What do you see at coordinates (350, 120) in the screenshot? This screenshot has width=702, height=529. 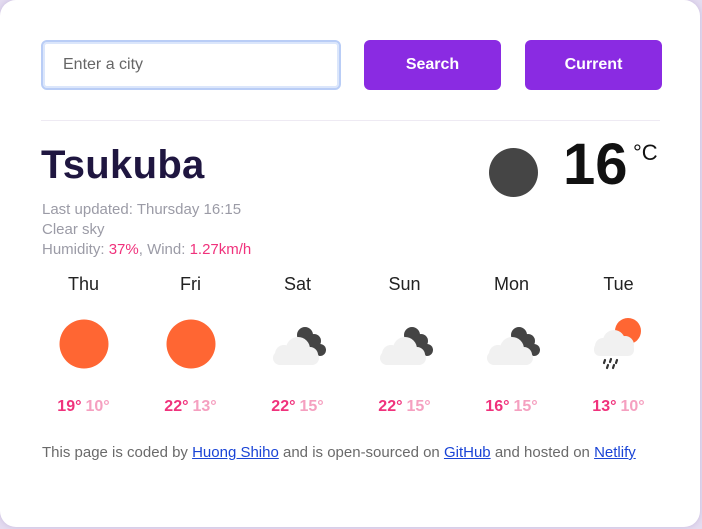 I see `divider` at bounding box center [350, 120].